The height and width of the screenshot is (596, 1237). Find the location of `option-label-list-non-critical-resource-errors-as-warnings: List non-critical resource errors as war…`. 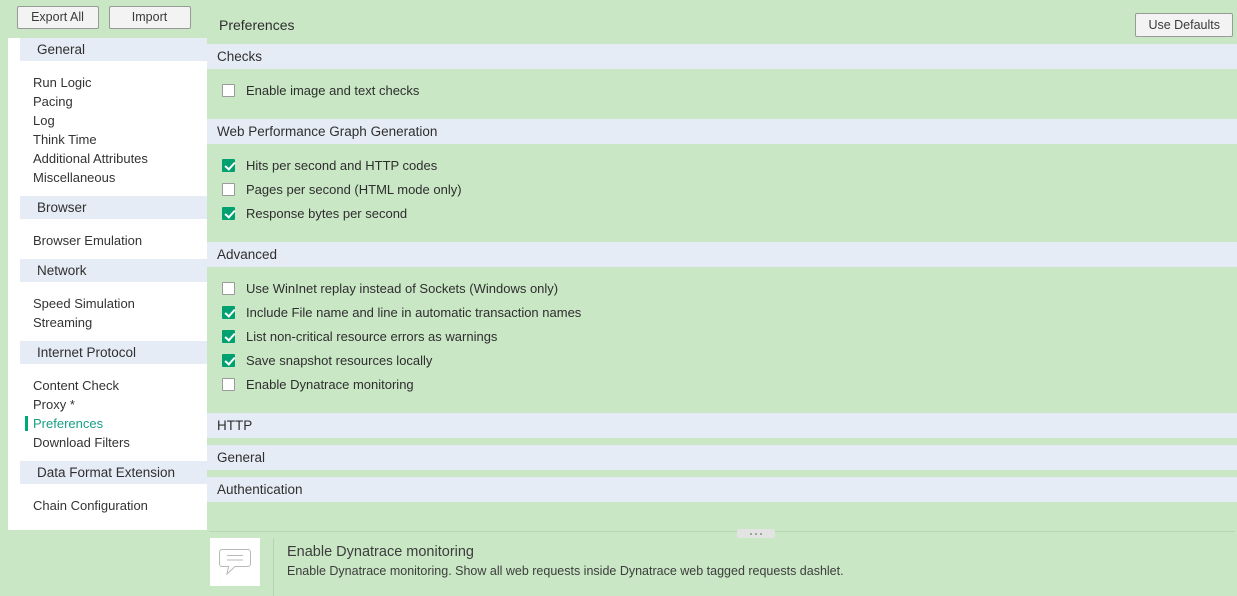

option-label-list-non-critical-resource-errors-as-warnings: List non-critical resource errors as war… is located at coordinates (372, 336).